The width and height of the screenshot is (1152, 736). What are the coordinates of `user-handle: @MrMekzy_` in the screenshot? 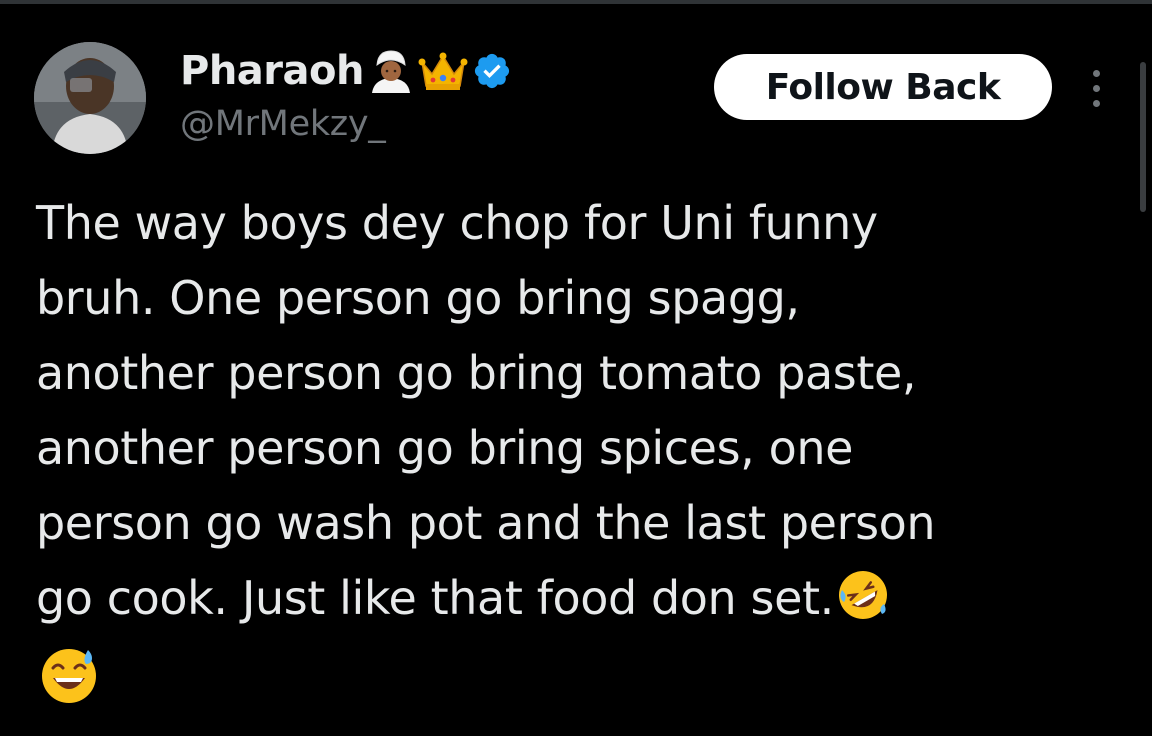 It's located at (283, 124).